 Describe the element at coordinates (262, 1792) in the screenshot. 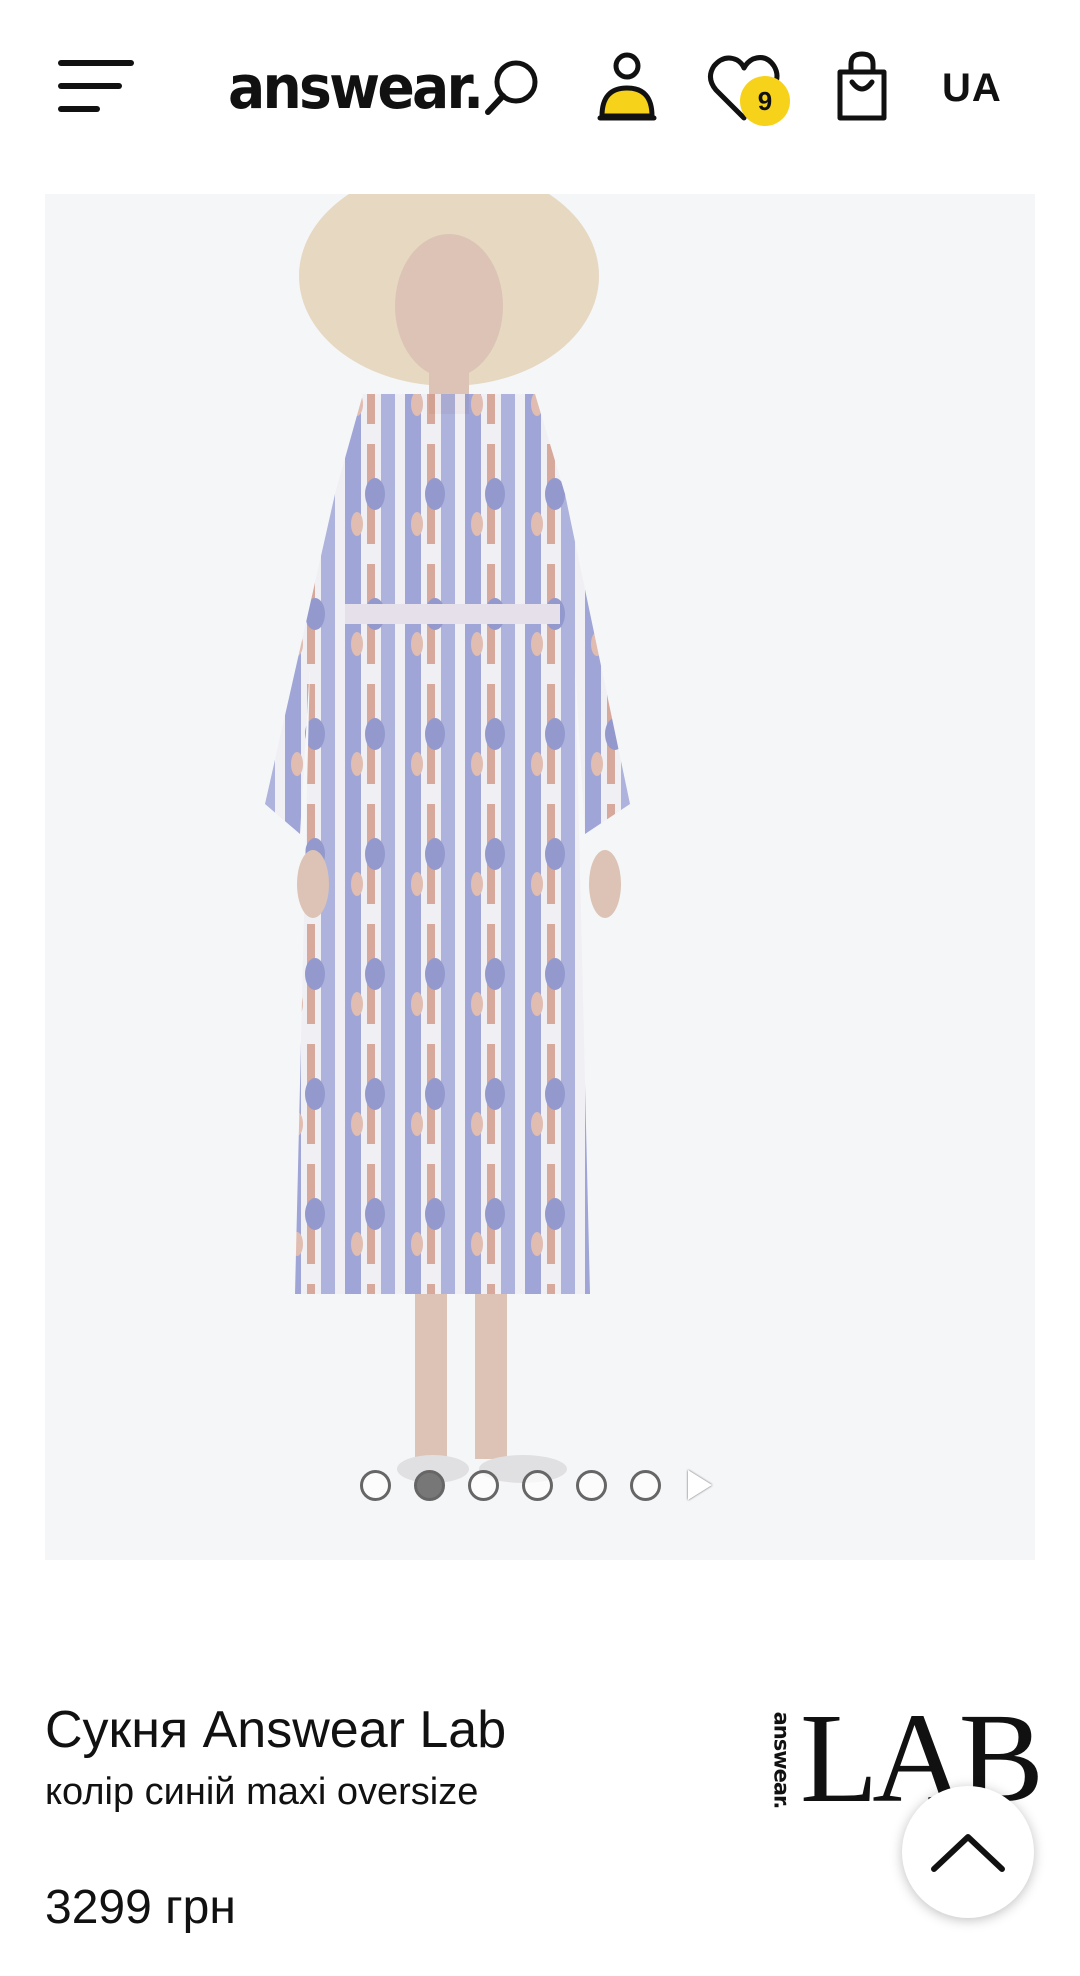

I see `product-subtitle: колір синій maxi oversize` at that location.